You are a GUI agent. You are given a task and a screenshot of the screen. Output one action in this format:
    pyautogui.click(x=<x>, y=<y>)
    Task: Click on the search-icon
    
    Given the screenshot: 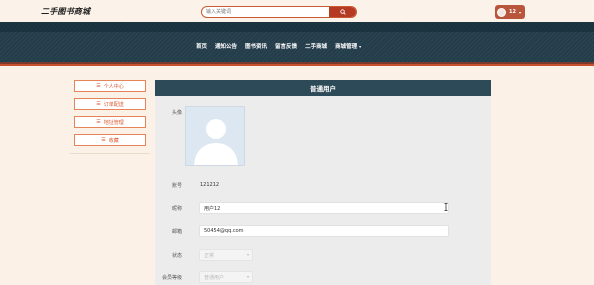 What is the action you would take?
    pyautogui.click(x=342, y=12)
    